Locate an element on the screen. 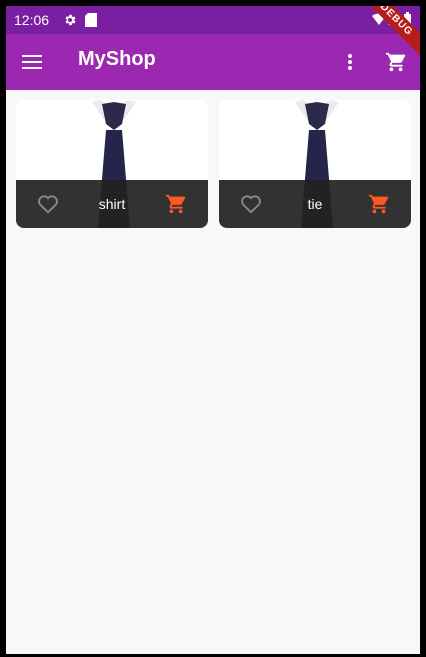 Image resolution: width=426 pixels, height=657 pixels. status-time: 12:06 is located at coordinates (32, 20).